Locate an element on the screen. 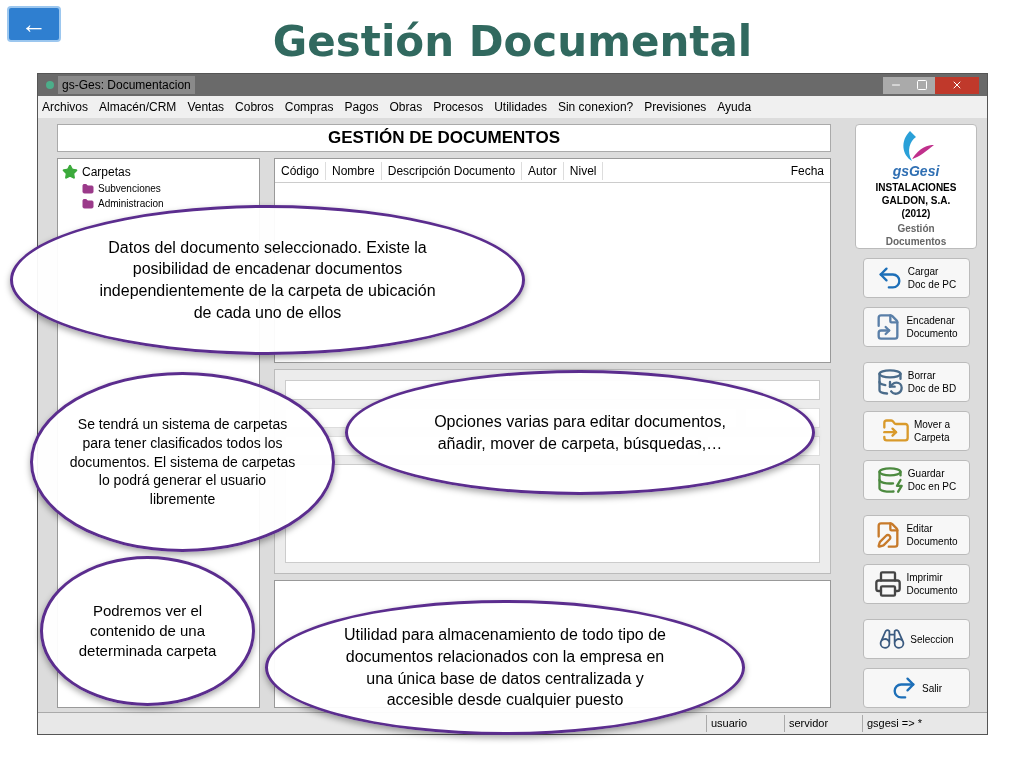 The image size is (1024, 768). menu-item: Previsiones is located at coordinates (675, 107).